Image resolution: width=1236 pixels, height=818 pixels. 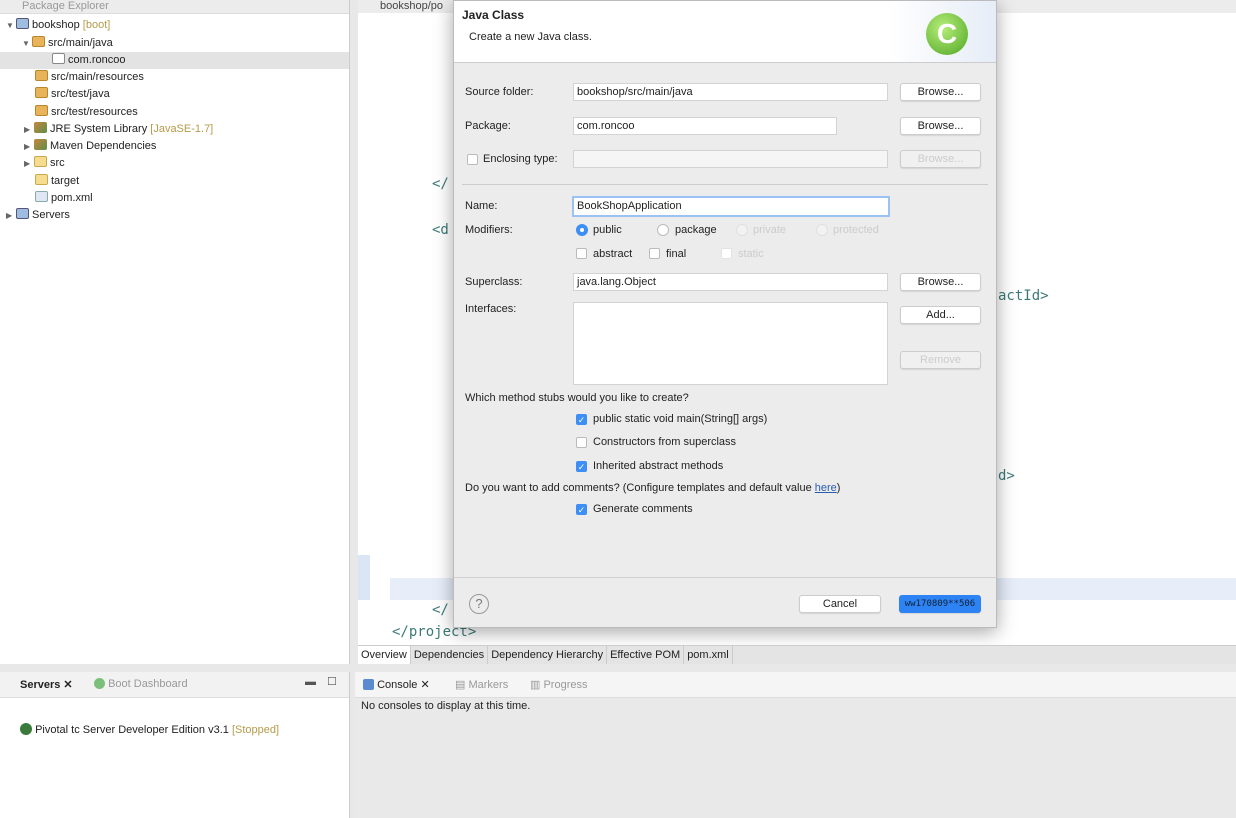 I want to click on watermark-overlay: ww170809**506, so click(x=940, y=604).